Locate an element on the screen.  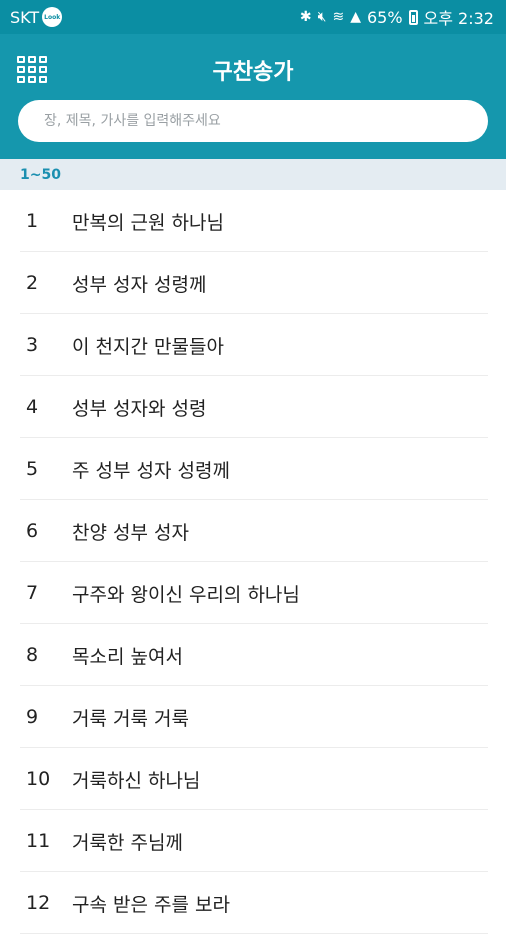
hymn-title: 거룩한 주님께 is located at coordinates (127, 842).